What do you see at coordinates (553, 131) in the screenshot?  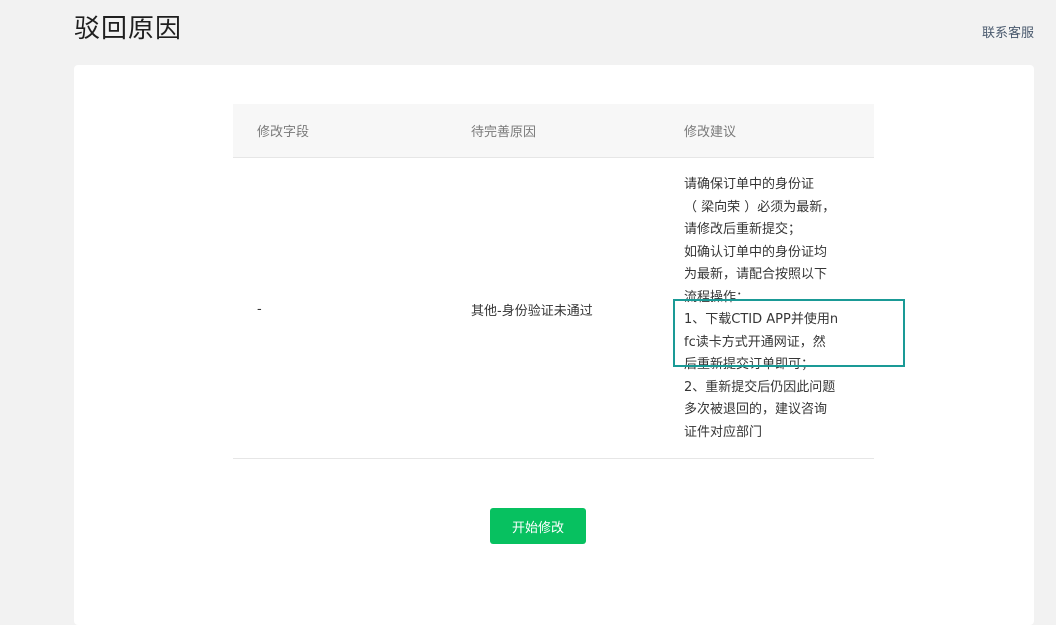 I see `table-header: 修改字段 待完善原因 修改建议` at bounding box center [553, 131].